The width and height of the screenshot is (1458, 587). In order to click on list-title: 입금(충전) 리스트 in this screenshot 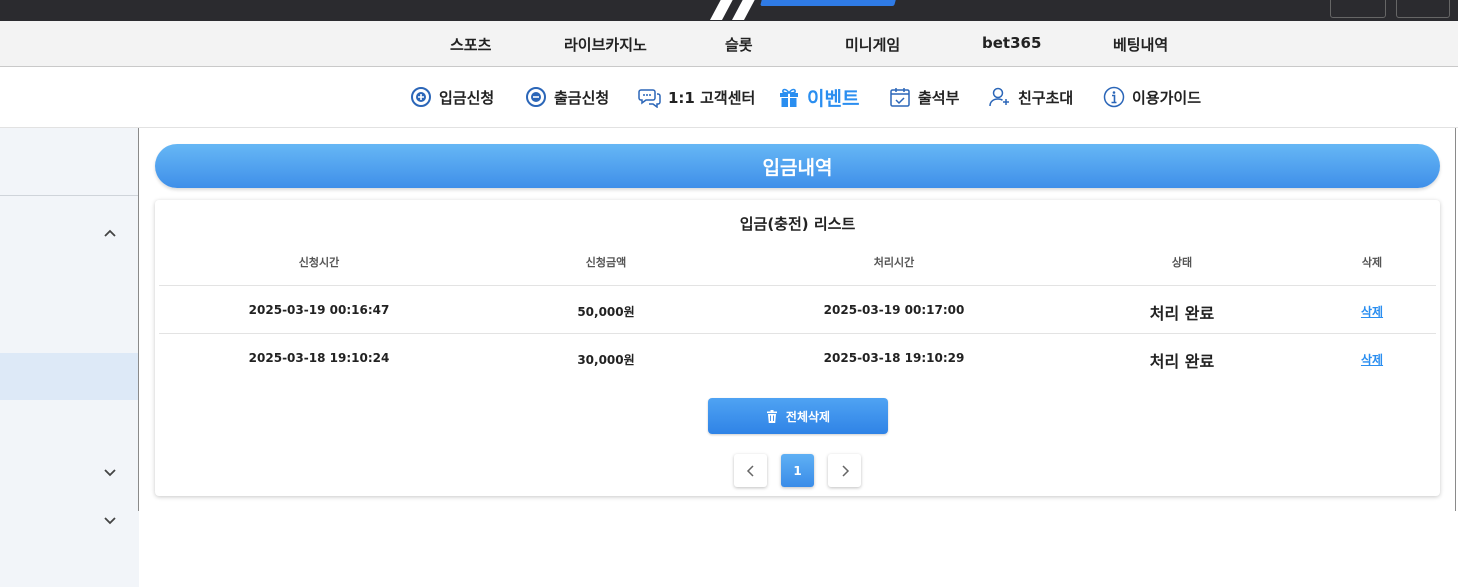, I will do `click(797, 224)`.